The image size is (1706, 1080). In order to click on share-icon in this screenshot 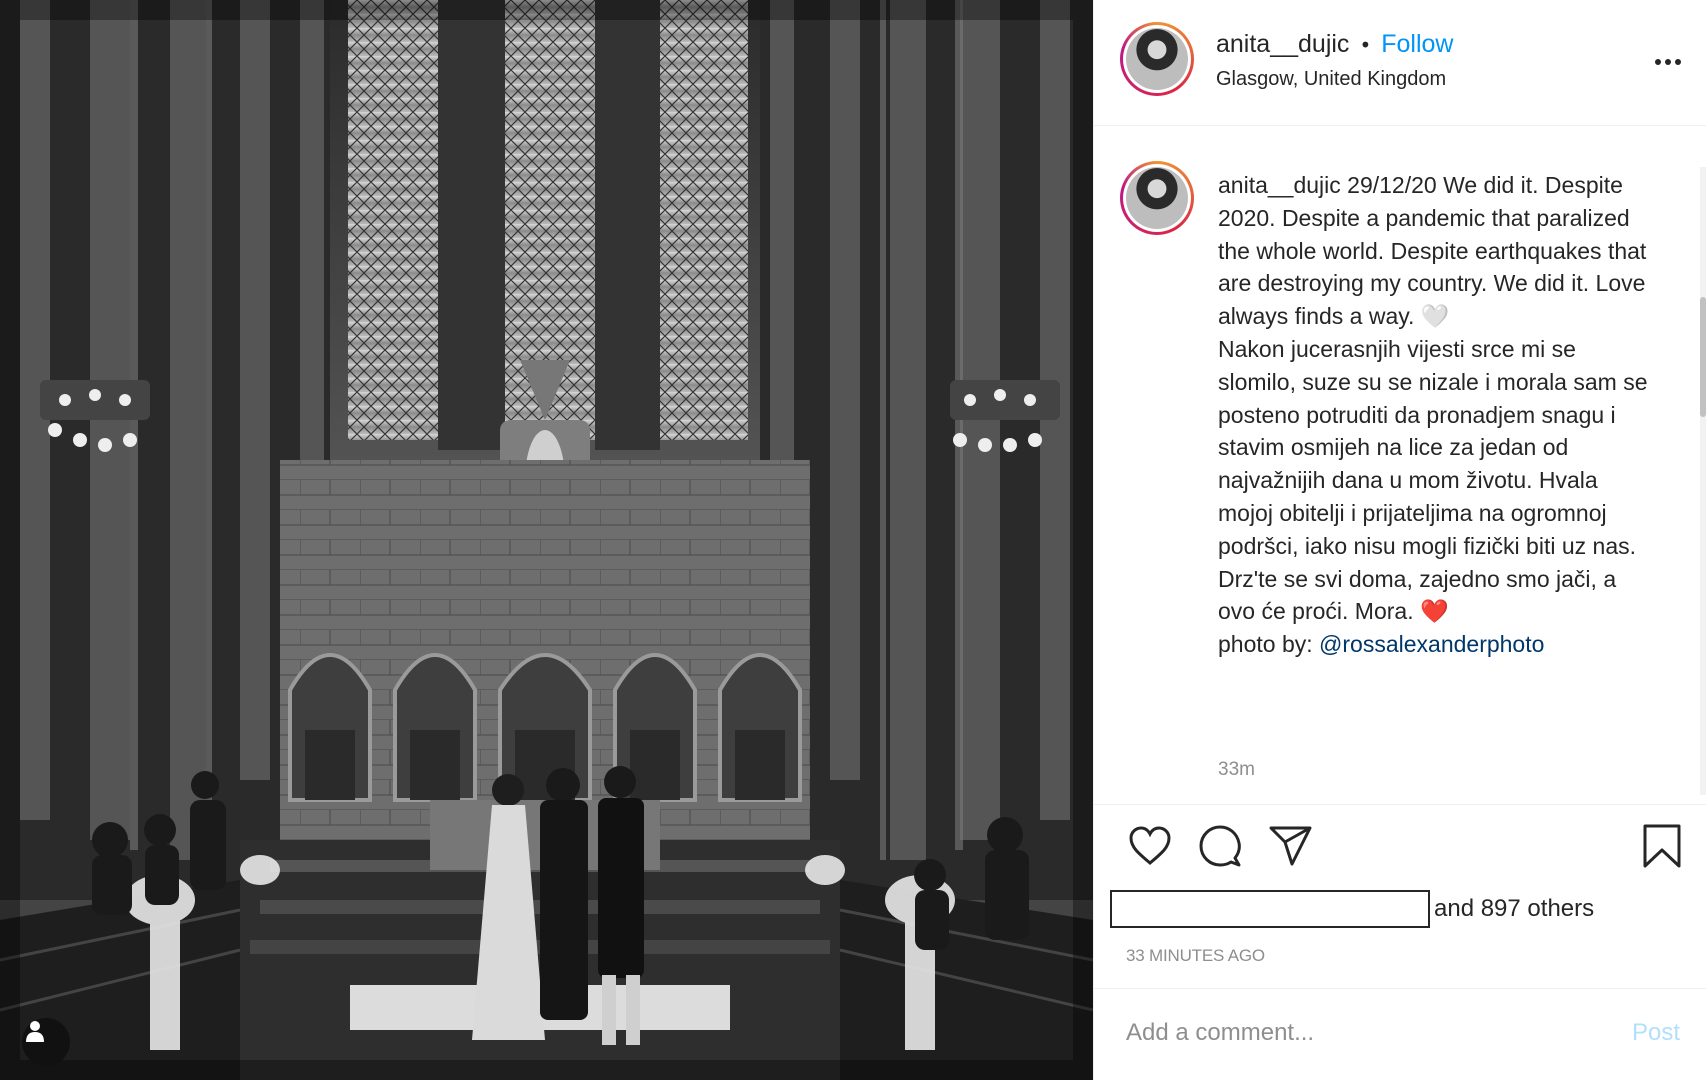, I will do `click(1290, 846)`.